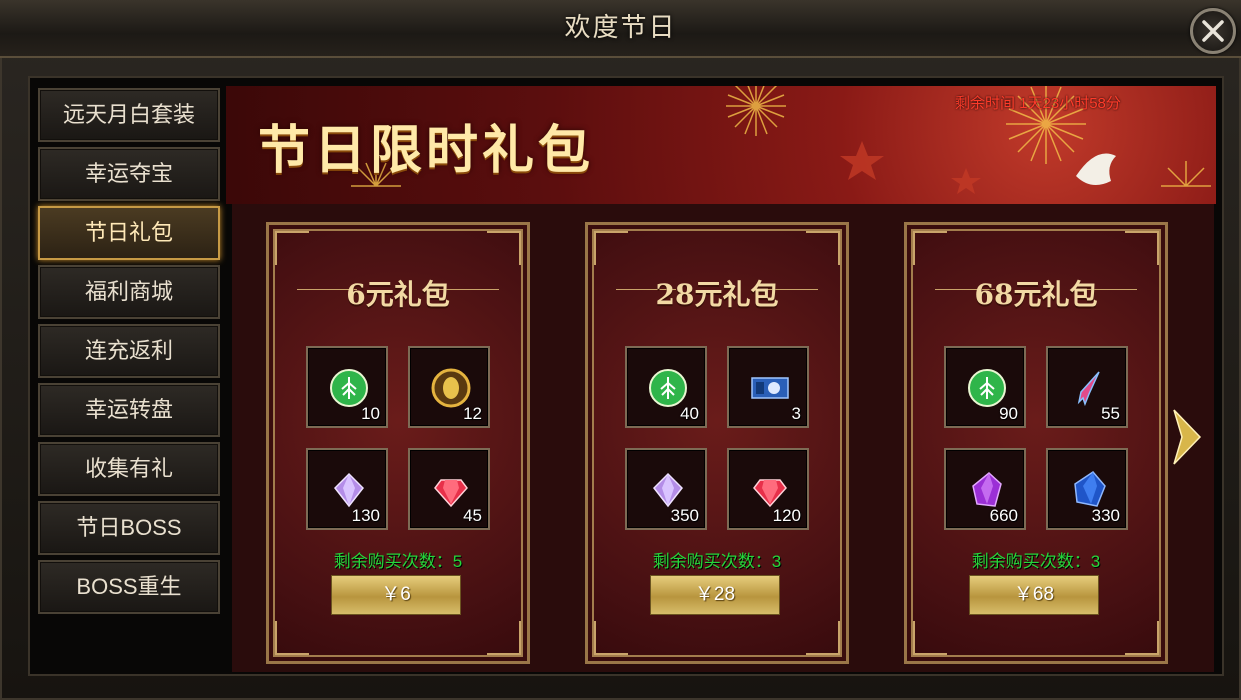 Image resolution: width=1241 pixels, height=700 pixels. I want to click on buy-button: ￥6, so click(396, 595).